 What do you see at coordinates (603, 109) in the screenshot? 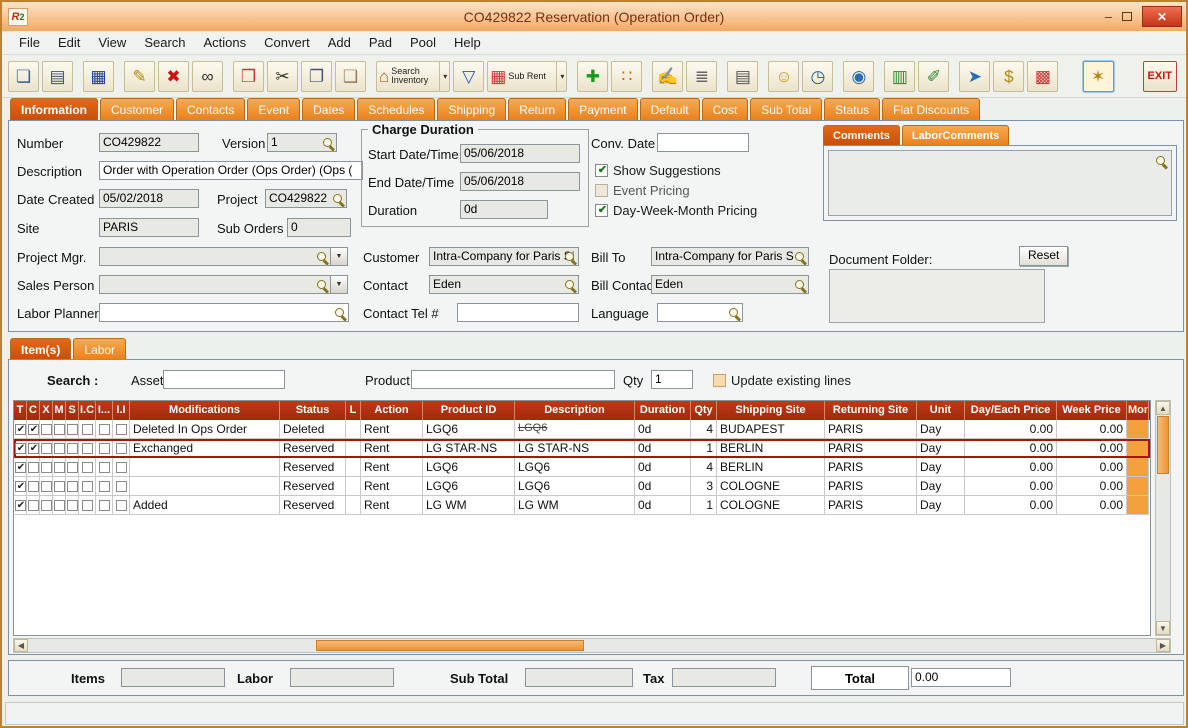
I see `tab-payment: Payment` at bounding box center [603, 109].